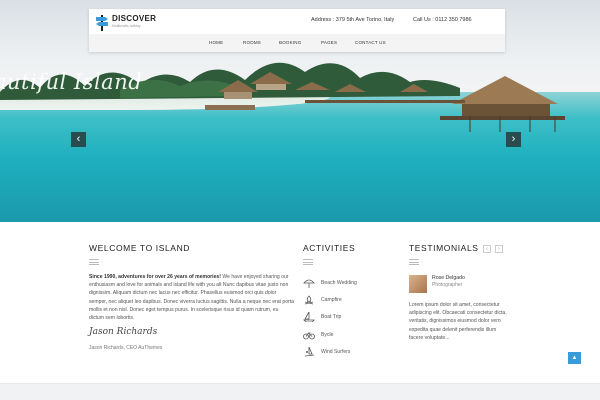  I want to click on testimonial-role: Photographer, so click(447, 285).